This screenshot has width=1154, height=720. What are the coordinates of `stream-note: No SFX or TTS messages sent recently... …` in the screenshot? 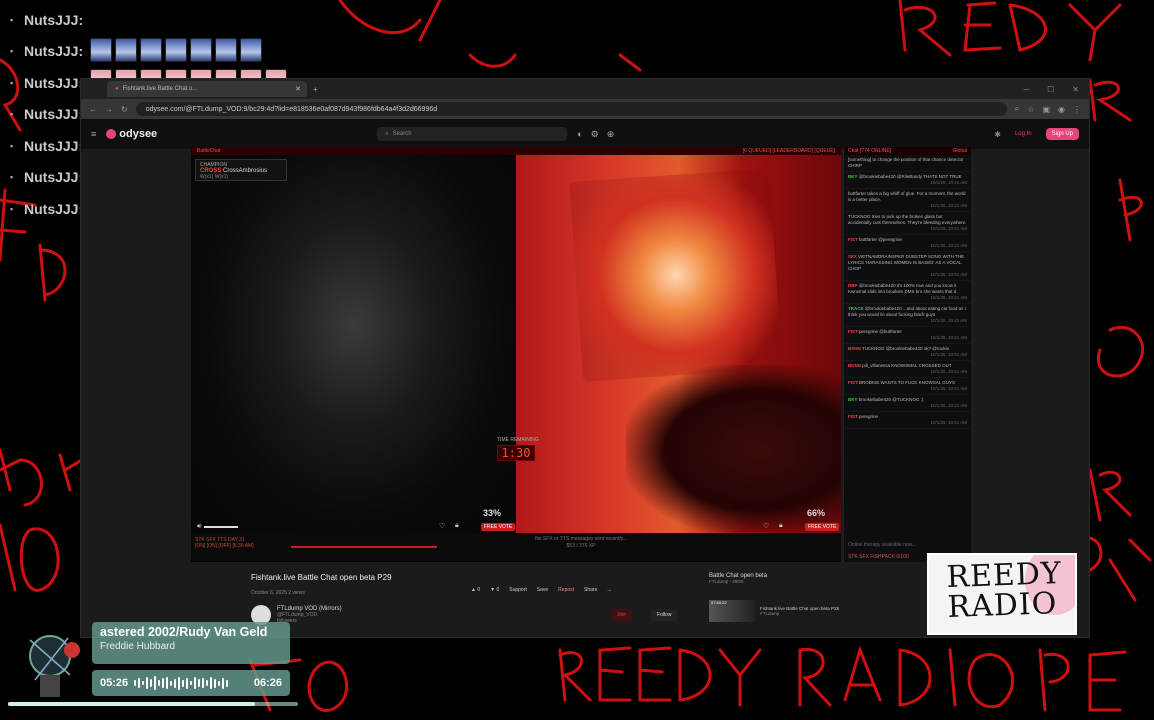 It's located at (581, 543).